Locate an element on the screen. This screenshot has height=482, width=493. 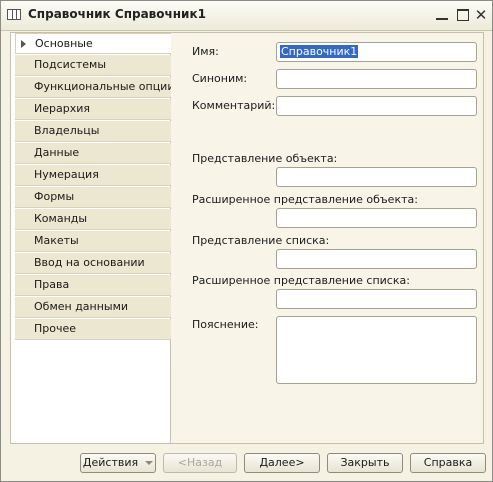
sidebar-item-commands: Команды is located at coordinates (93, 219).